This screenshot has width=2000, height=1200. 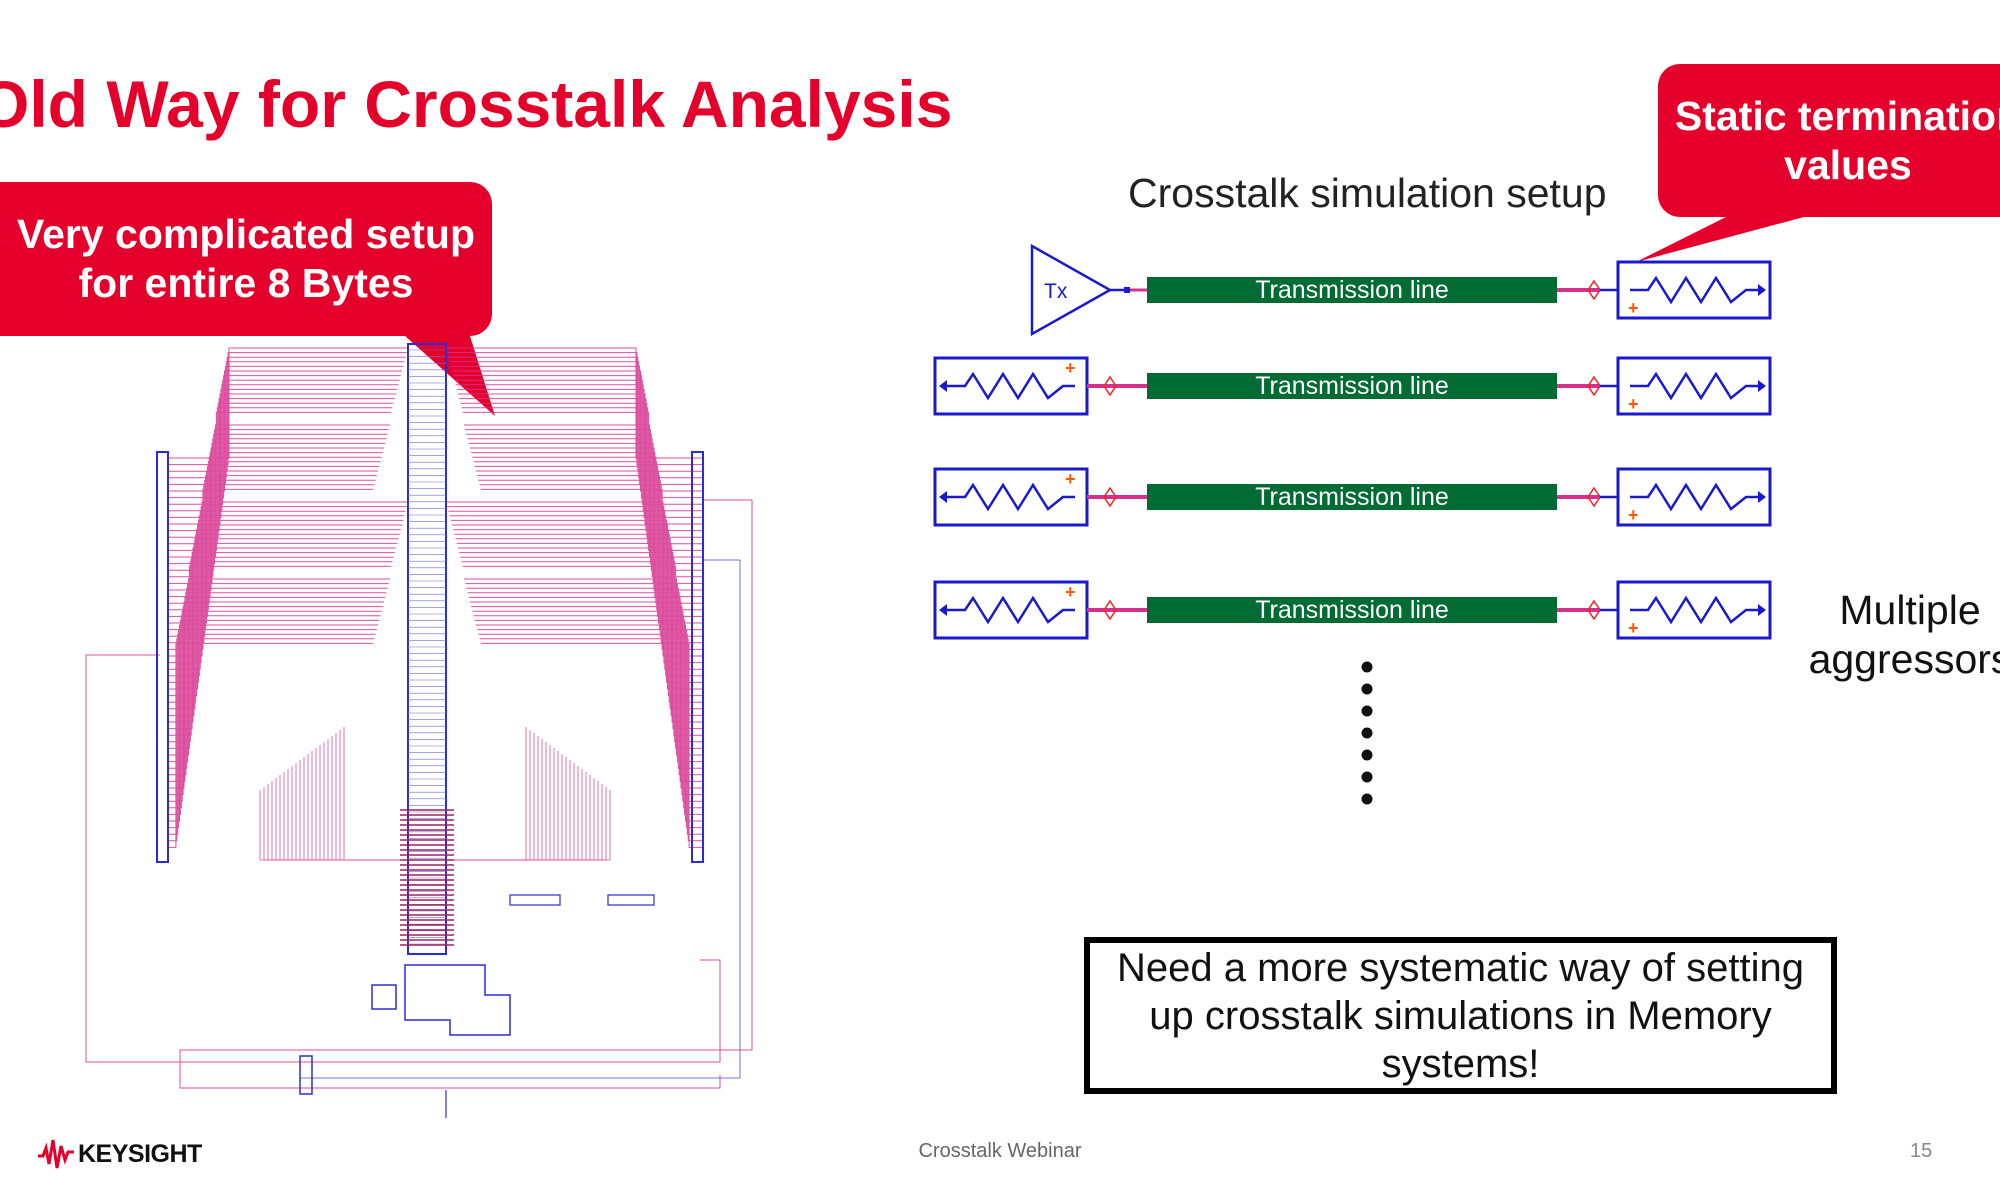 What do you see at coordinates (1088, 290) in the screenshot?
I see `tx-driver-icon: Tx` at bounding box center [1088, 290].